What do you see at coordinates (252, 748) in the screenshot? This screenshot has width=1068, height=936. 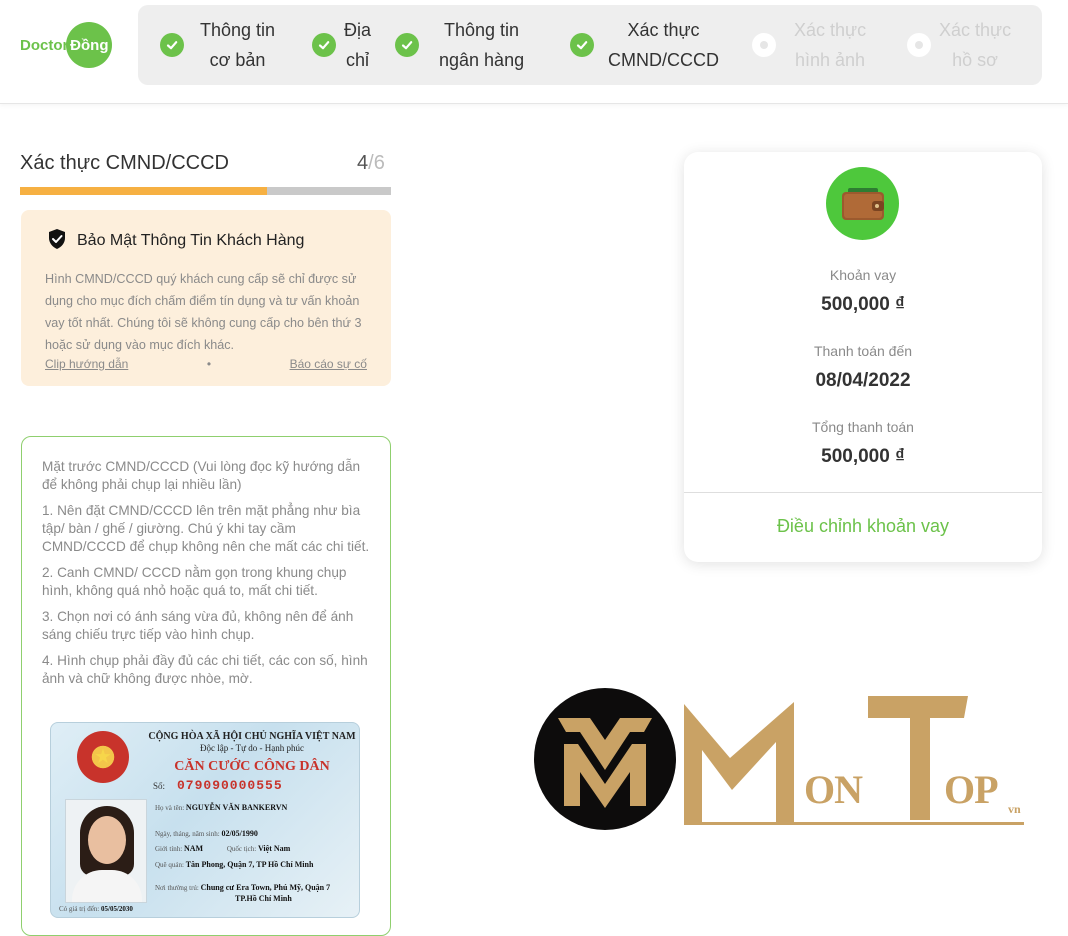 I see `card-motto: Độc lập - Tự do - Hạnh phúc` at bounding box center [252, 748].